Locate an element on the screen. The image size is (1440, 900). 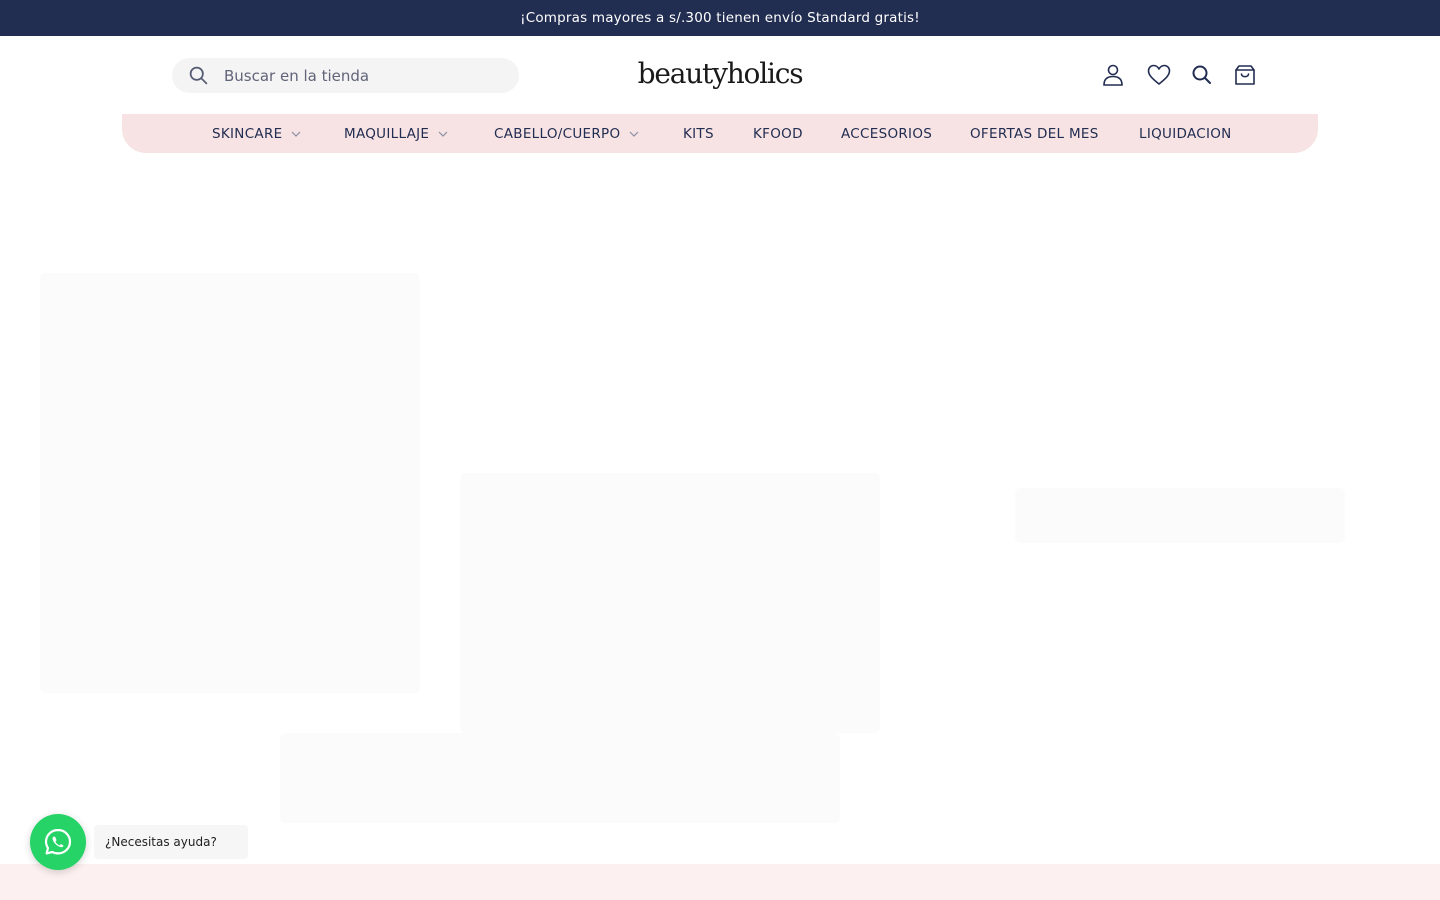
nav-item-maquillaje: MAQUILLAJE is located at coordinates (396, 133).